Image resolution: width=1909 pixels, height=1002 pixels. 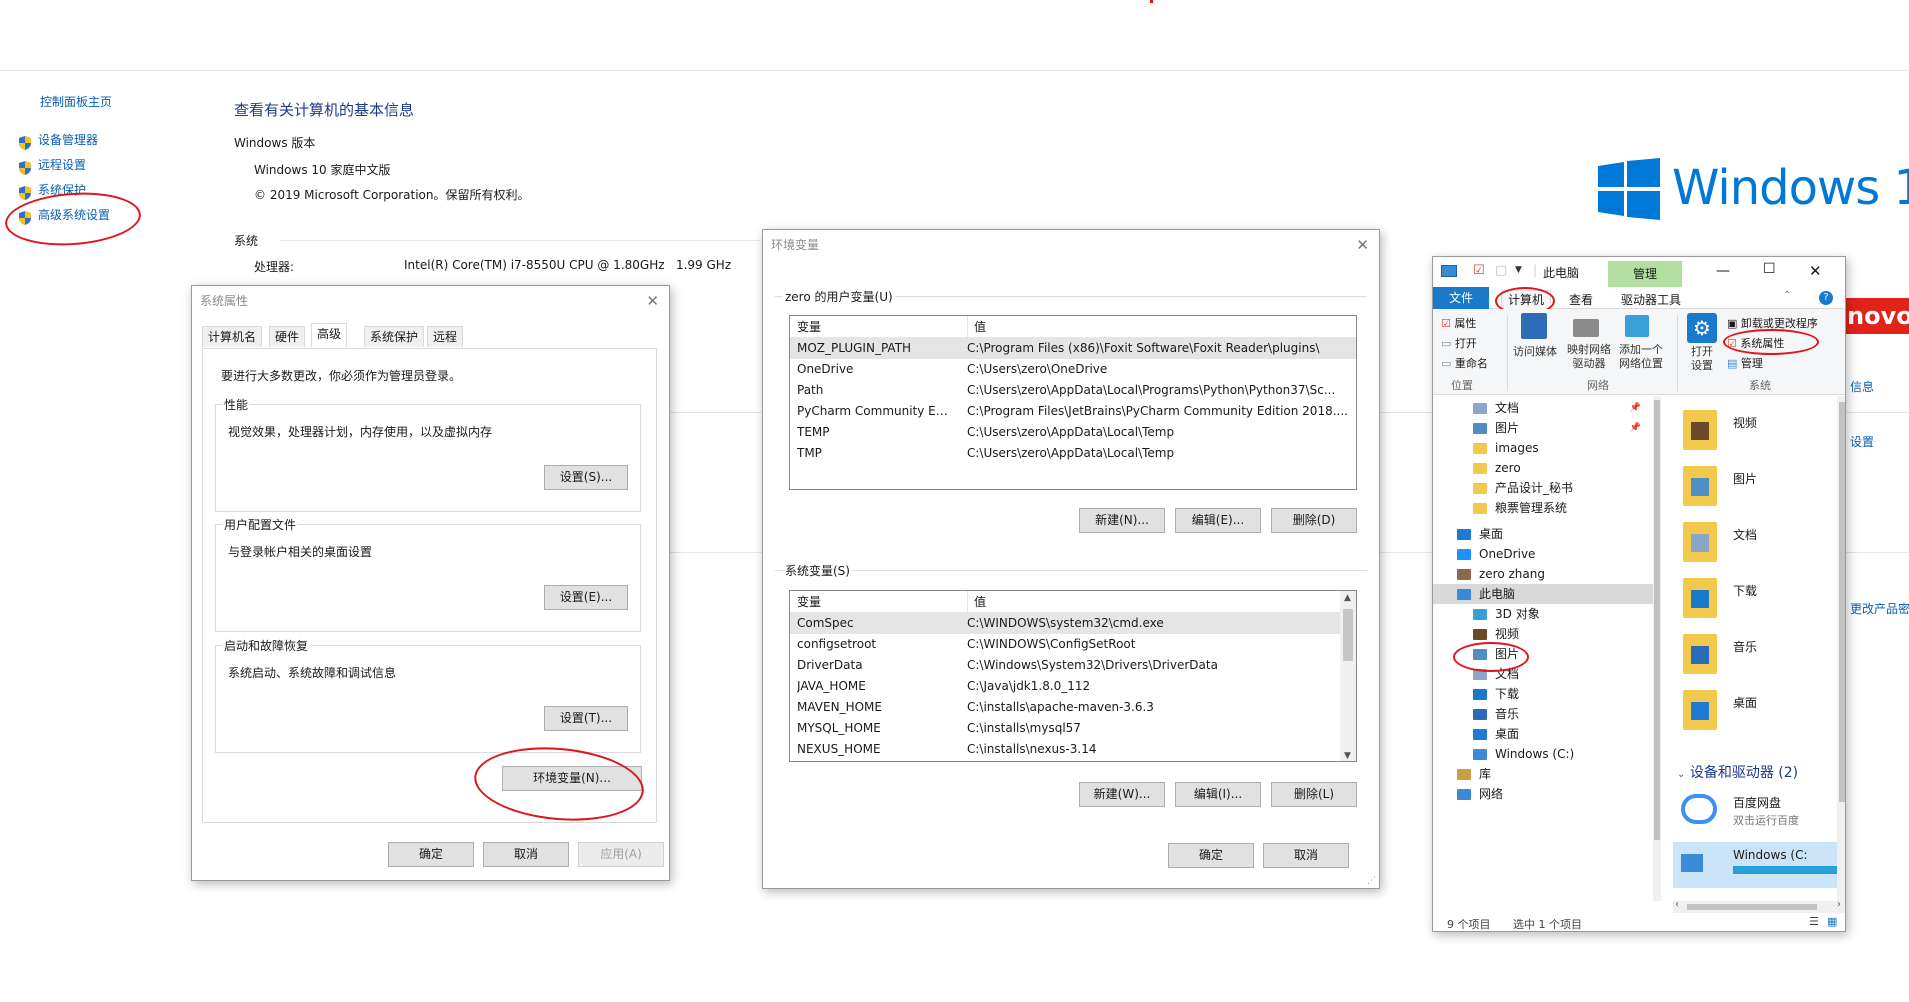 I want to click on chevron-up-icon: ⌃, so click(x=1787, y=295).